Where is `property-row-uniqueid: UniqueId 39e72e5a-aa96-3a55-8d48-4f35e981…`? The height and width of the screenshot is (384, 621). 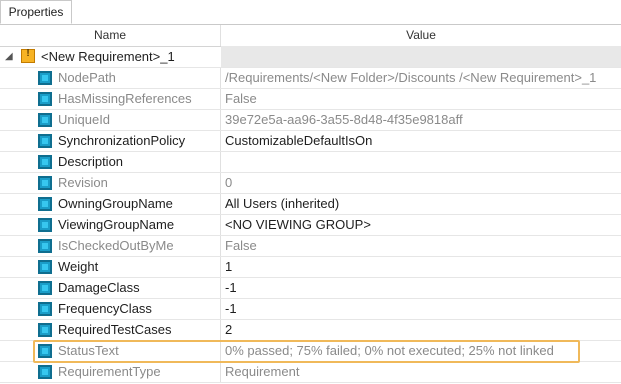
property-row-uniqueid: UniqueId 39e72e5a-aa96-3a55-8d48-4f35e981… is located at coordinates (310, 120).